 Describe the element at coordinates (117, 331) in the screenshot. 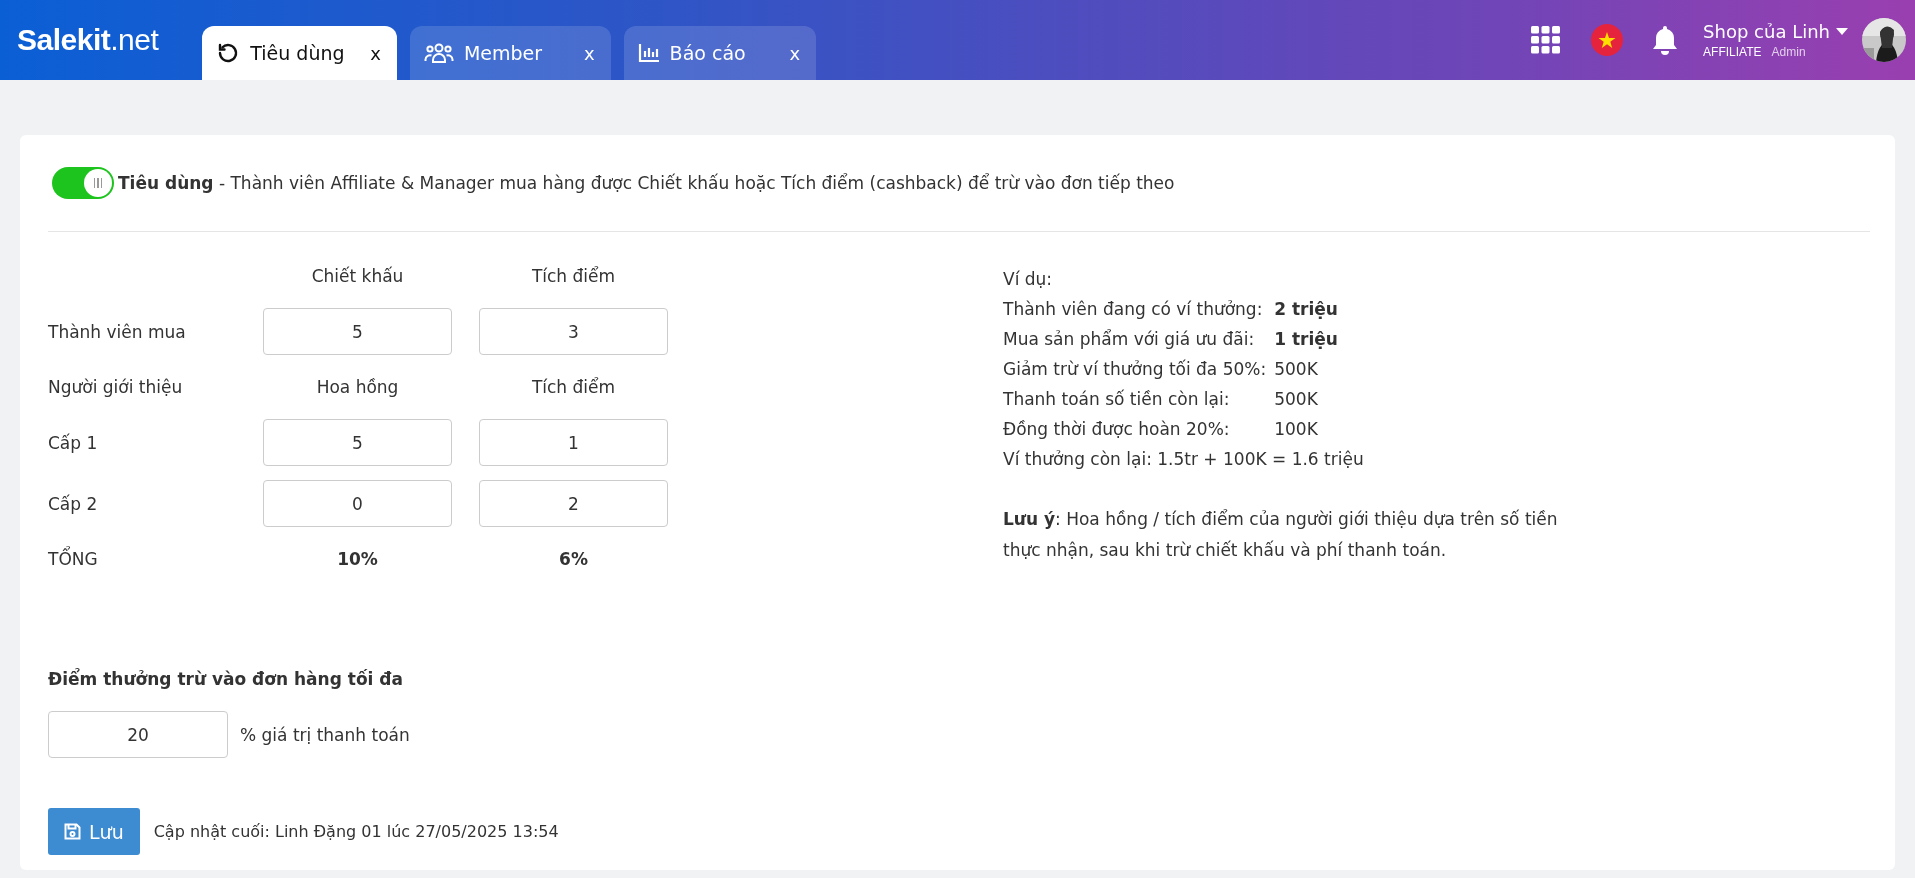

I see `row-label: Thành viên mua` at that location.